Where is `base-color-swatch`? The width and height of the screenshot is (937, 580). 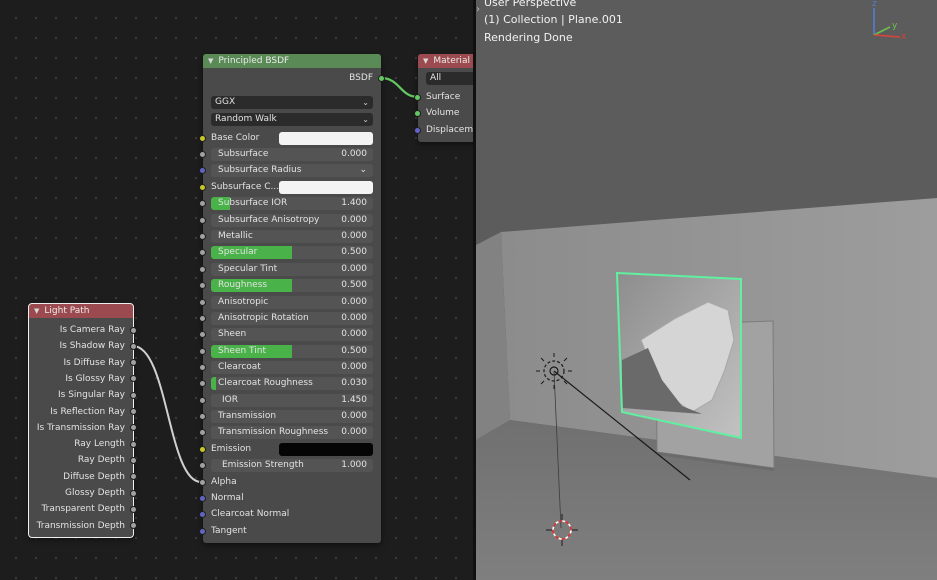
base-color-swatch is located at coordinates (326, 138).